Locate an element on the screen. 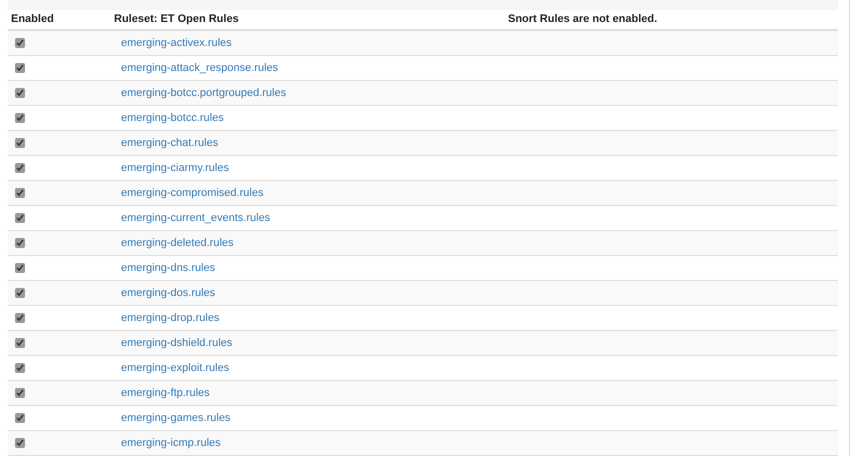  ruleset-link: emerging-dns.rules is located at coordinates (168, 268).